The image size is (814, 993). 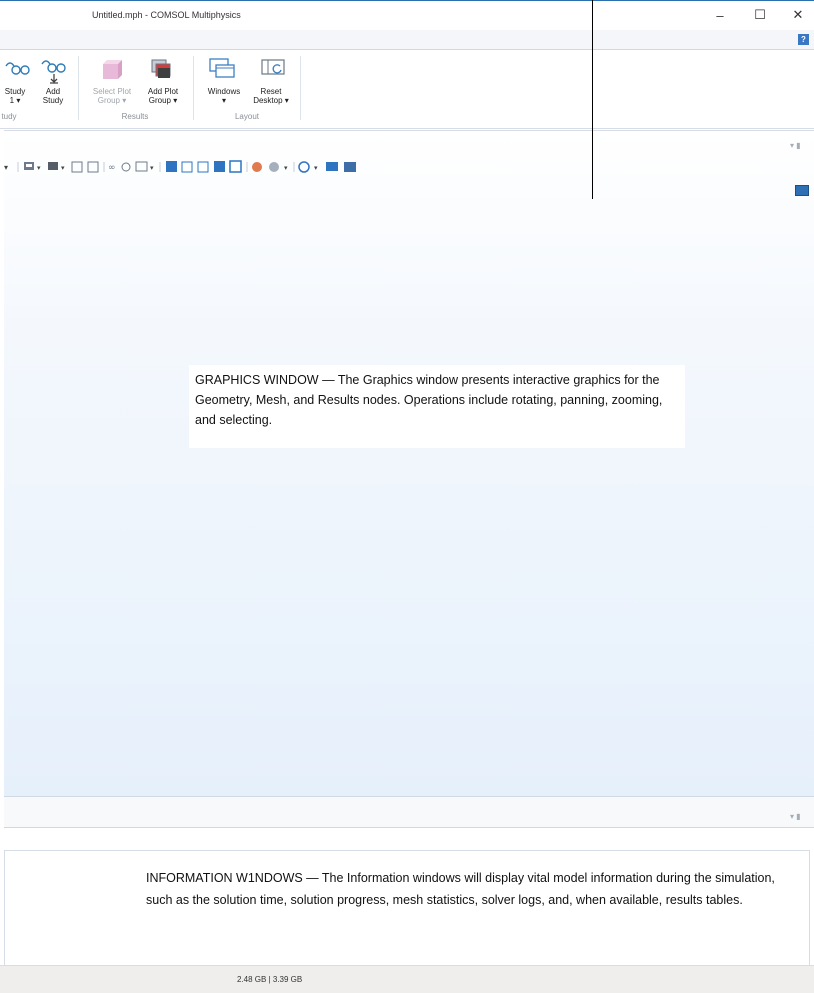 I want to click on minimize-button: –, so click(x=720, y=15).